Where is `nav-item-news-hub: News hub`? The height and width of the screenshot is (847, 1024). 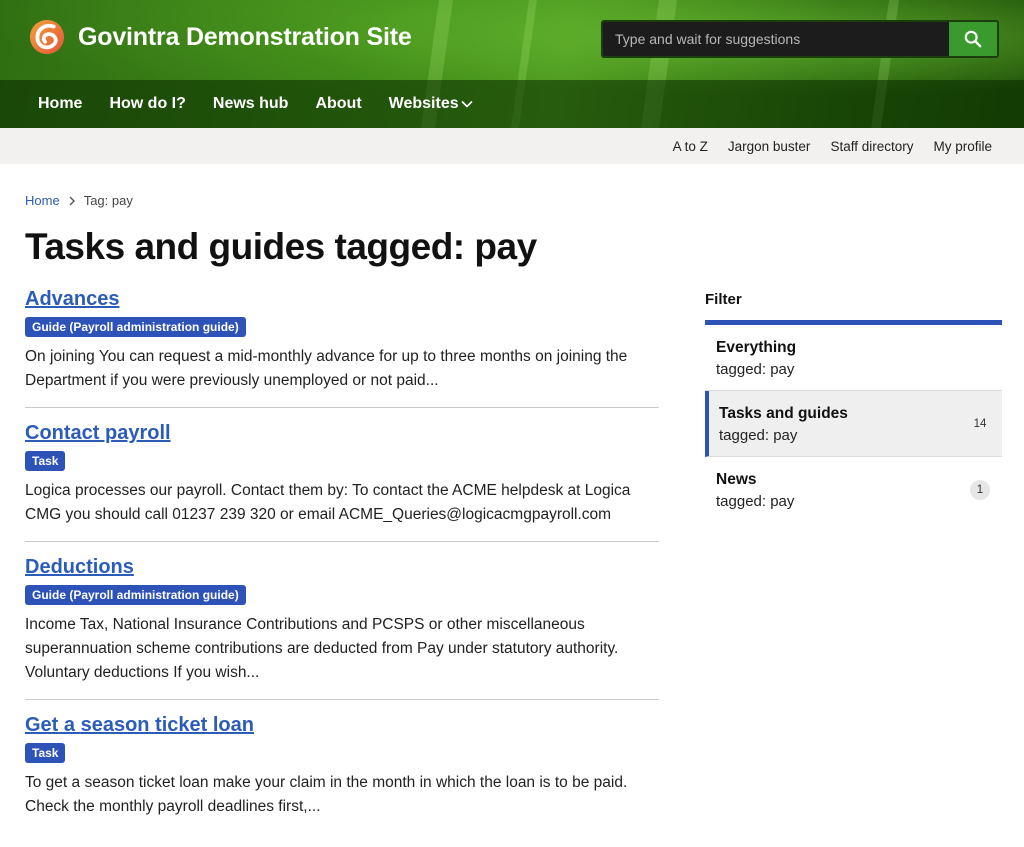 nav-item-news-hub: News hub is located at coordinates (251, 104).